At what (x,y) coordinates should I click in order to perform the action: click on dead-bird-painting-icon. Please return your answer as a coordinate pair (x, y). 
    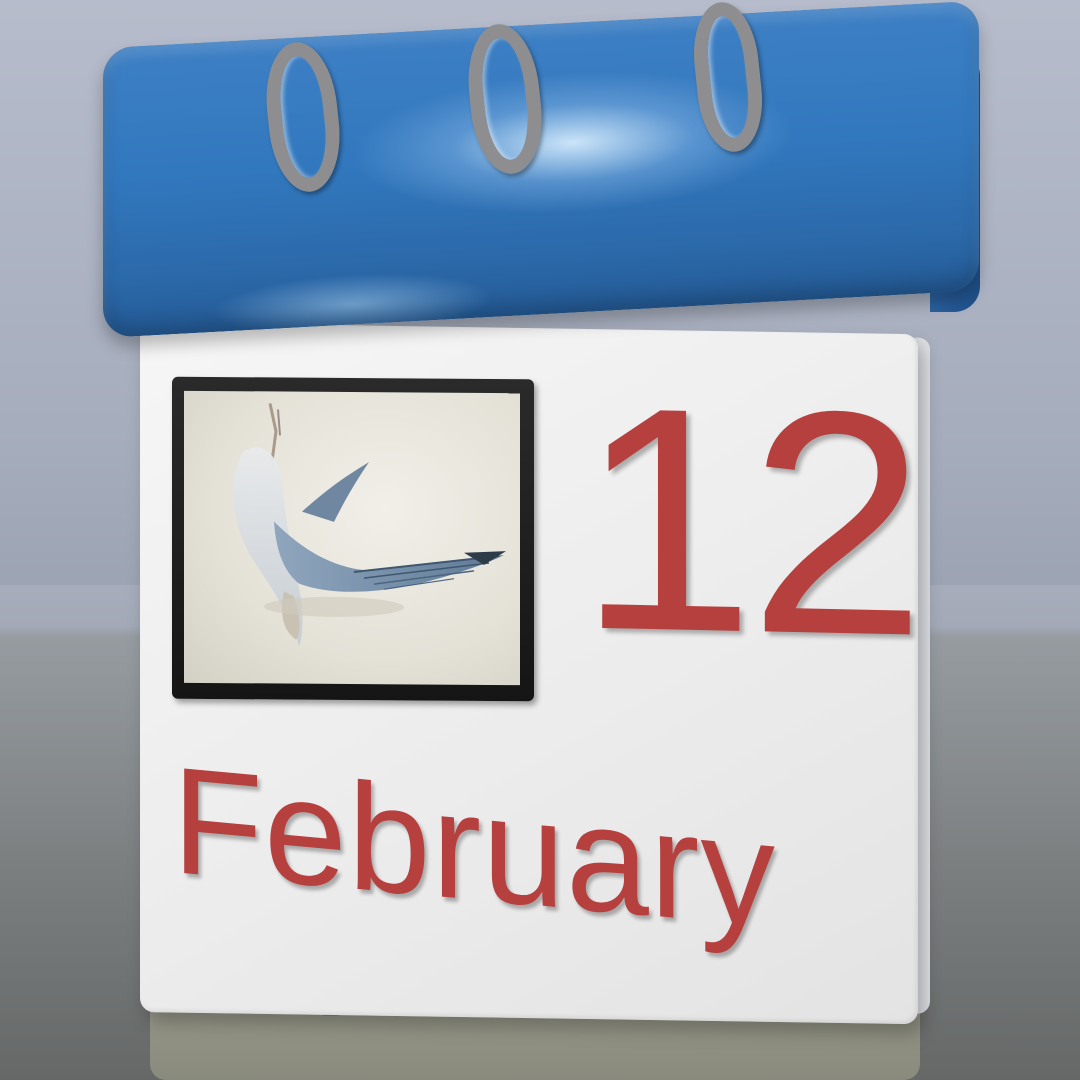
    Looking at the image, I should click on (352, 538).